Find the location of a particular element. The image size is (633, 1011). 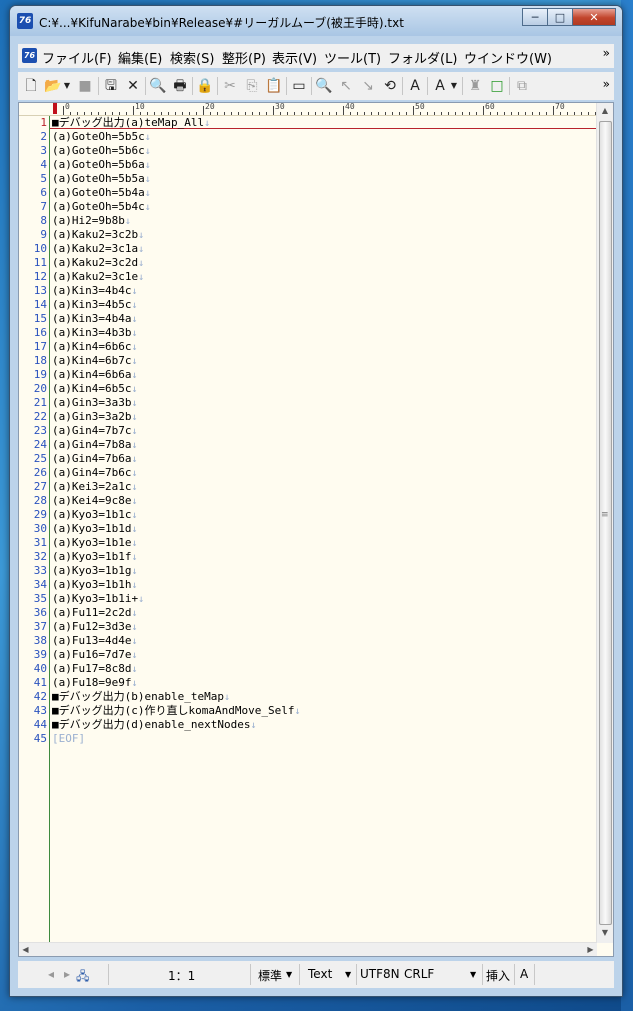

ime-indicator: A is located at coordinates (524, 974).